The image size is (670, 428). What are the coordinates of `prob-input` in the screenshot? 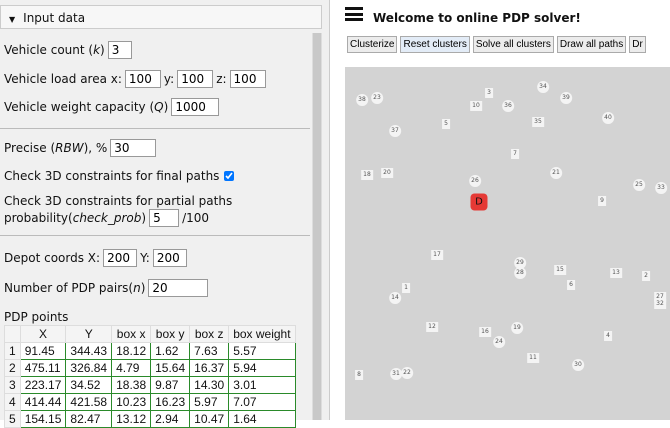 It's located at (164, 218).